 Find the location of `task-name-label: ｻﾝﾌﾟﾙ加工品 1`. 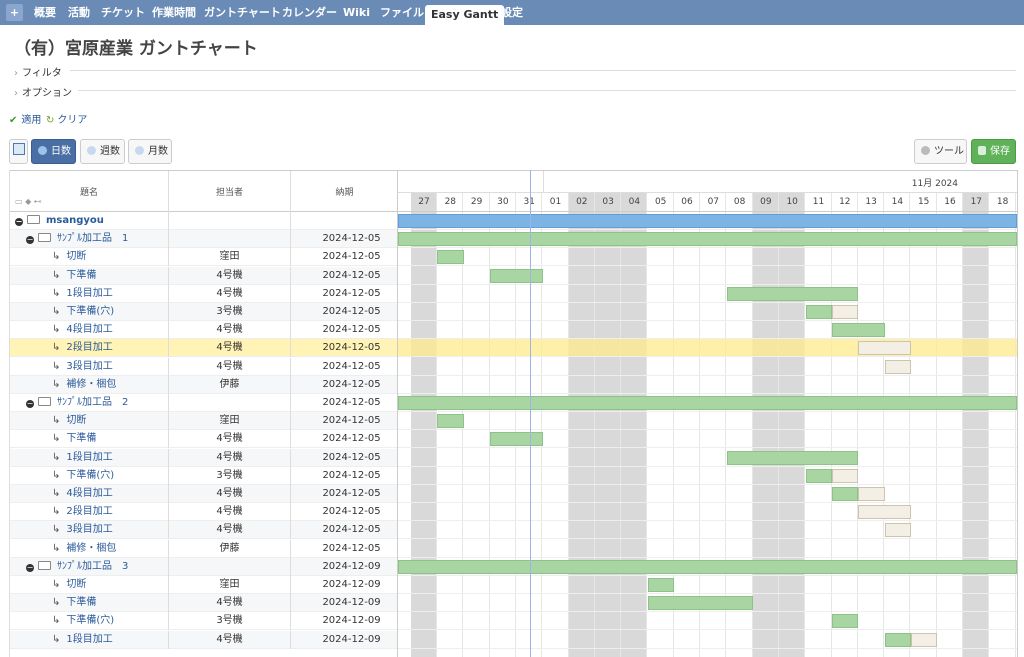

task-name-label: ｻﾝﾌﾟﾙ加工品 1 is located at coordinates (92, 238).